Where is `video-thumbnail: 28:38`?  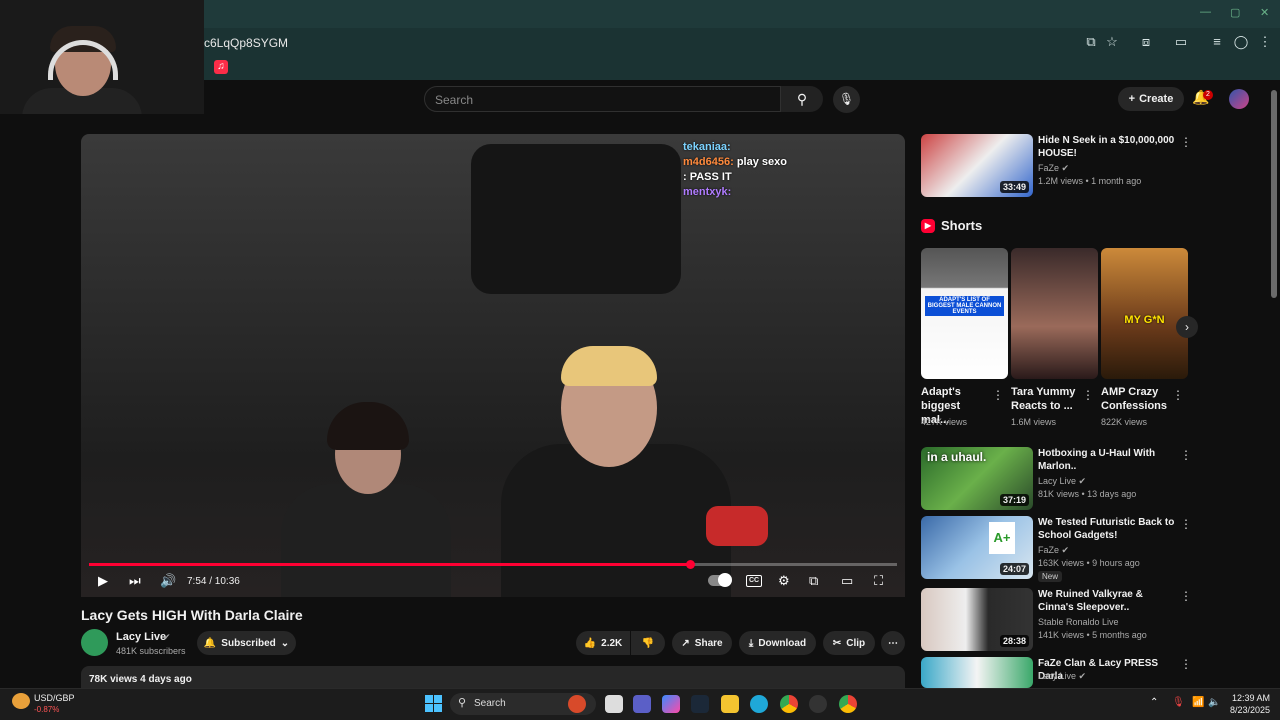 video-thumbnail: 28:38 is located at coordinates (977, 619).